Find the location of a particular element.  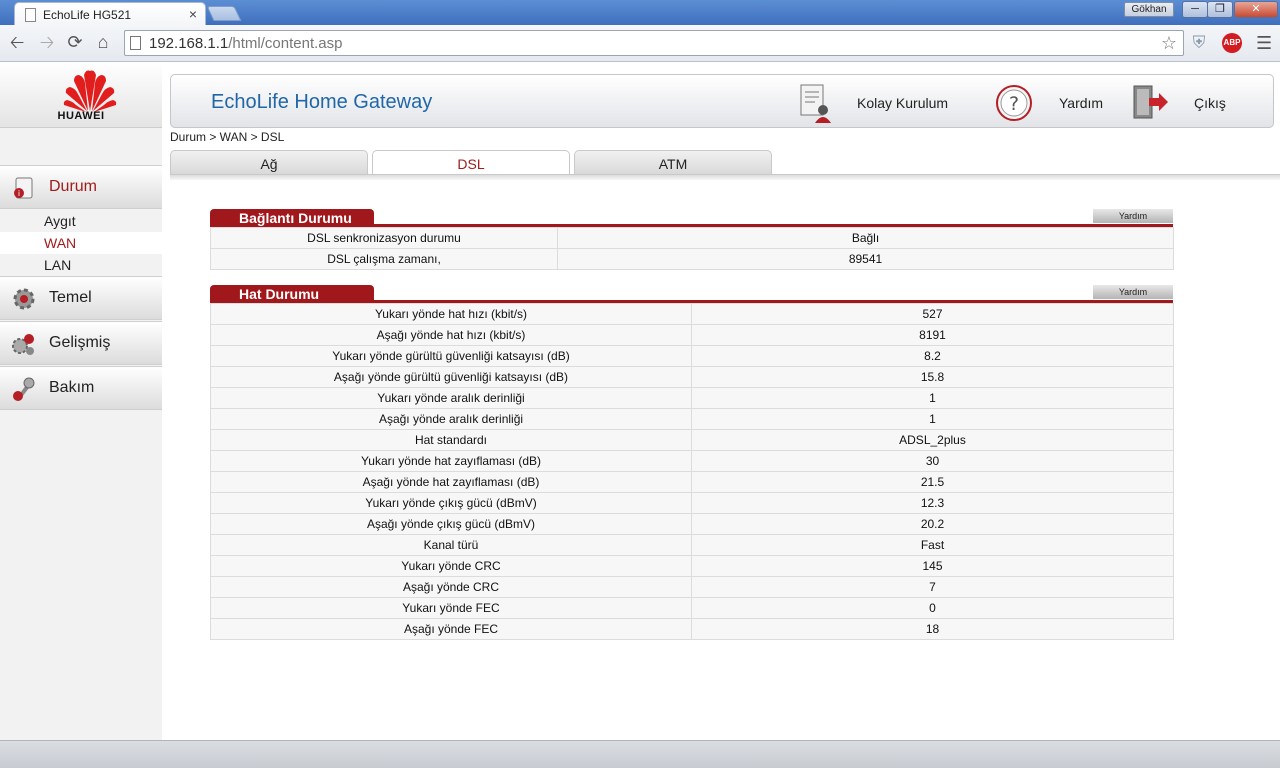

table-row: Kanal türü Fast is located at coordinates (692, 545).